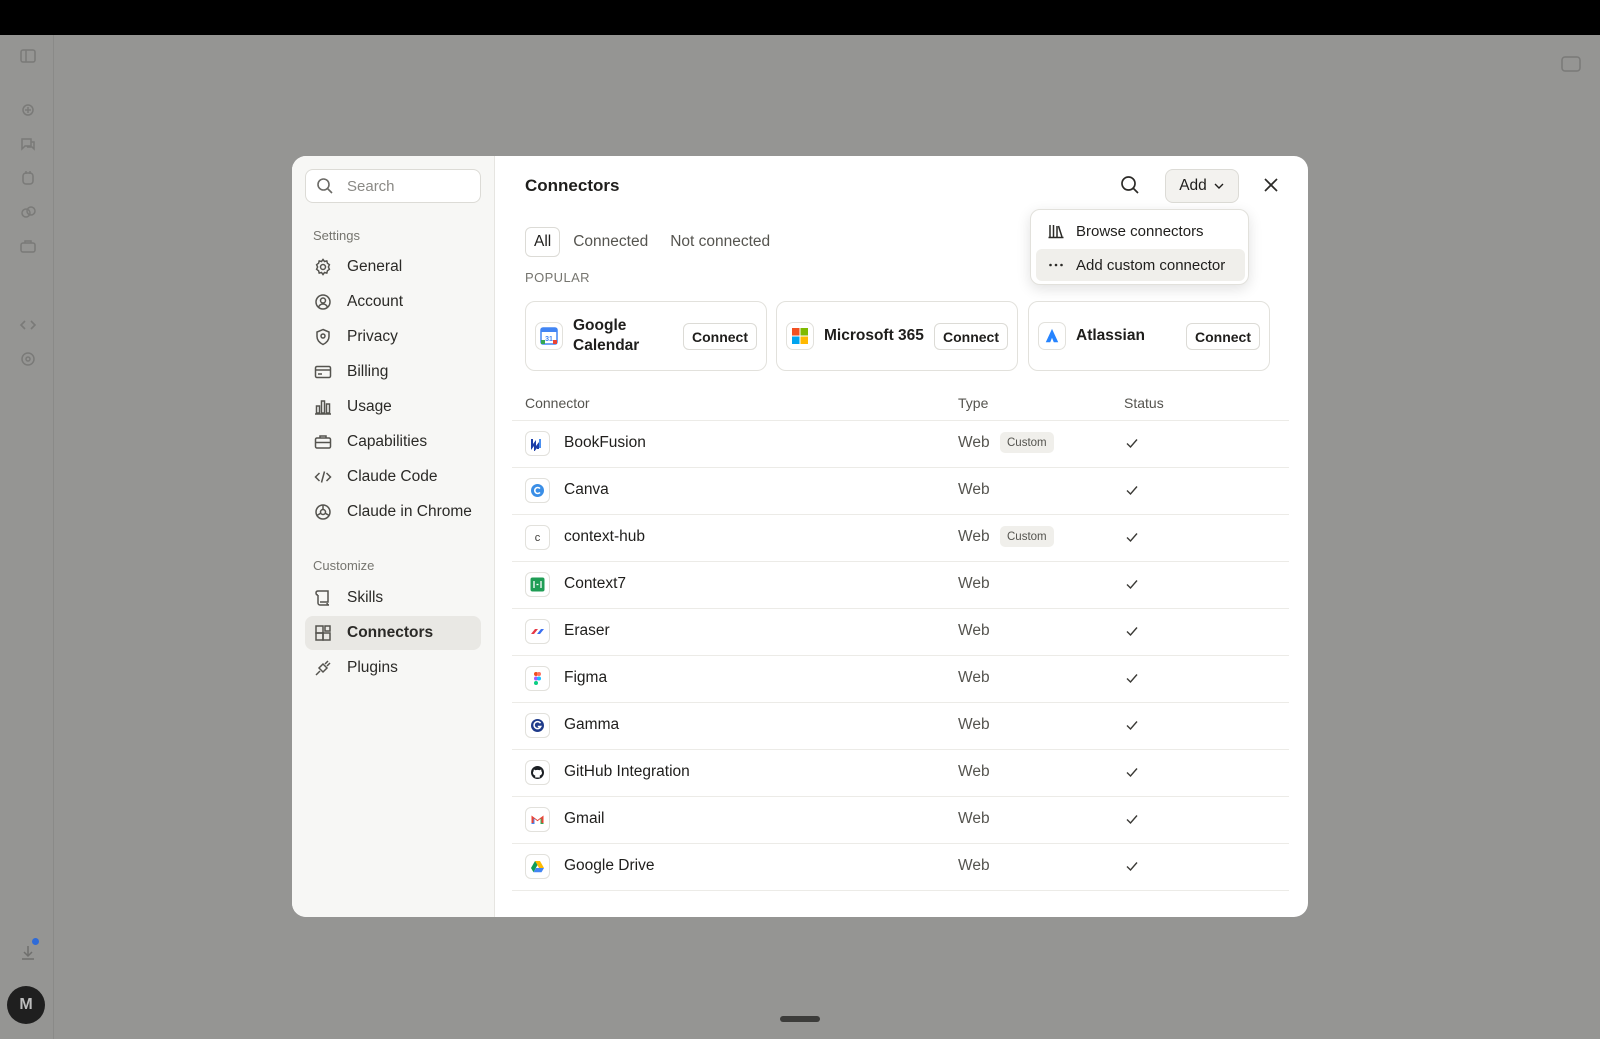  Describe the element at coordinates (900, 772) in the screenshot. I see `table-row: GitHub Integration Web` at that location.